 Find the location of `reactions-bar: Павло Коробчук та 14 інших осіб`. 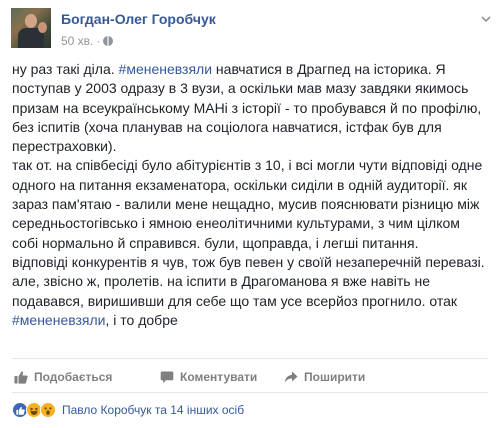

reactions-bar: Павло Коробчук та 14 інших осіб is located at coordinates (250, 410).